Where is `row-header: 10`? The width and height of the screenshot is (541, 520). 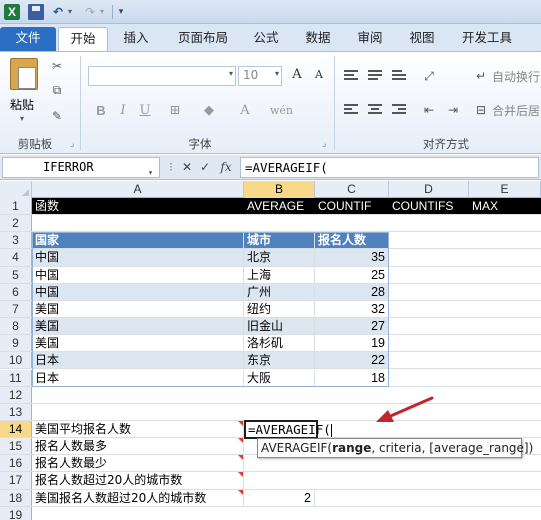 row-header: 10 is located at coordinates (16, 360).